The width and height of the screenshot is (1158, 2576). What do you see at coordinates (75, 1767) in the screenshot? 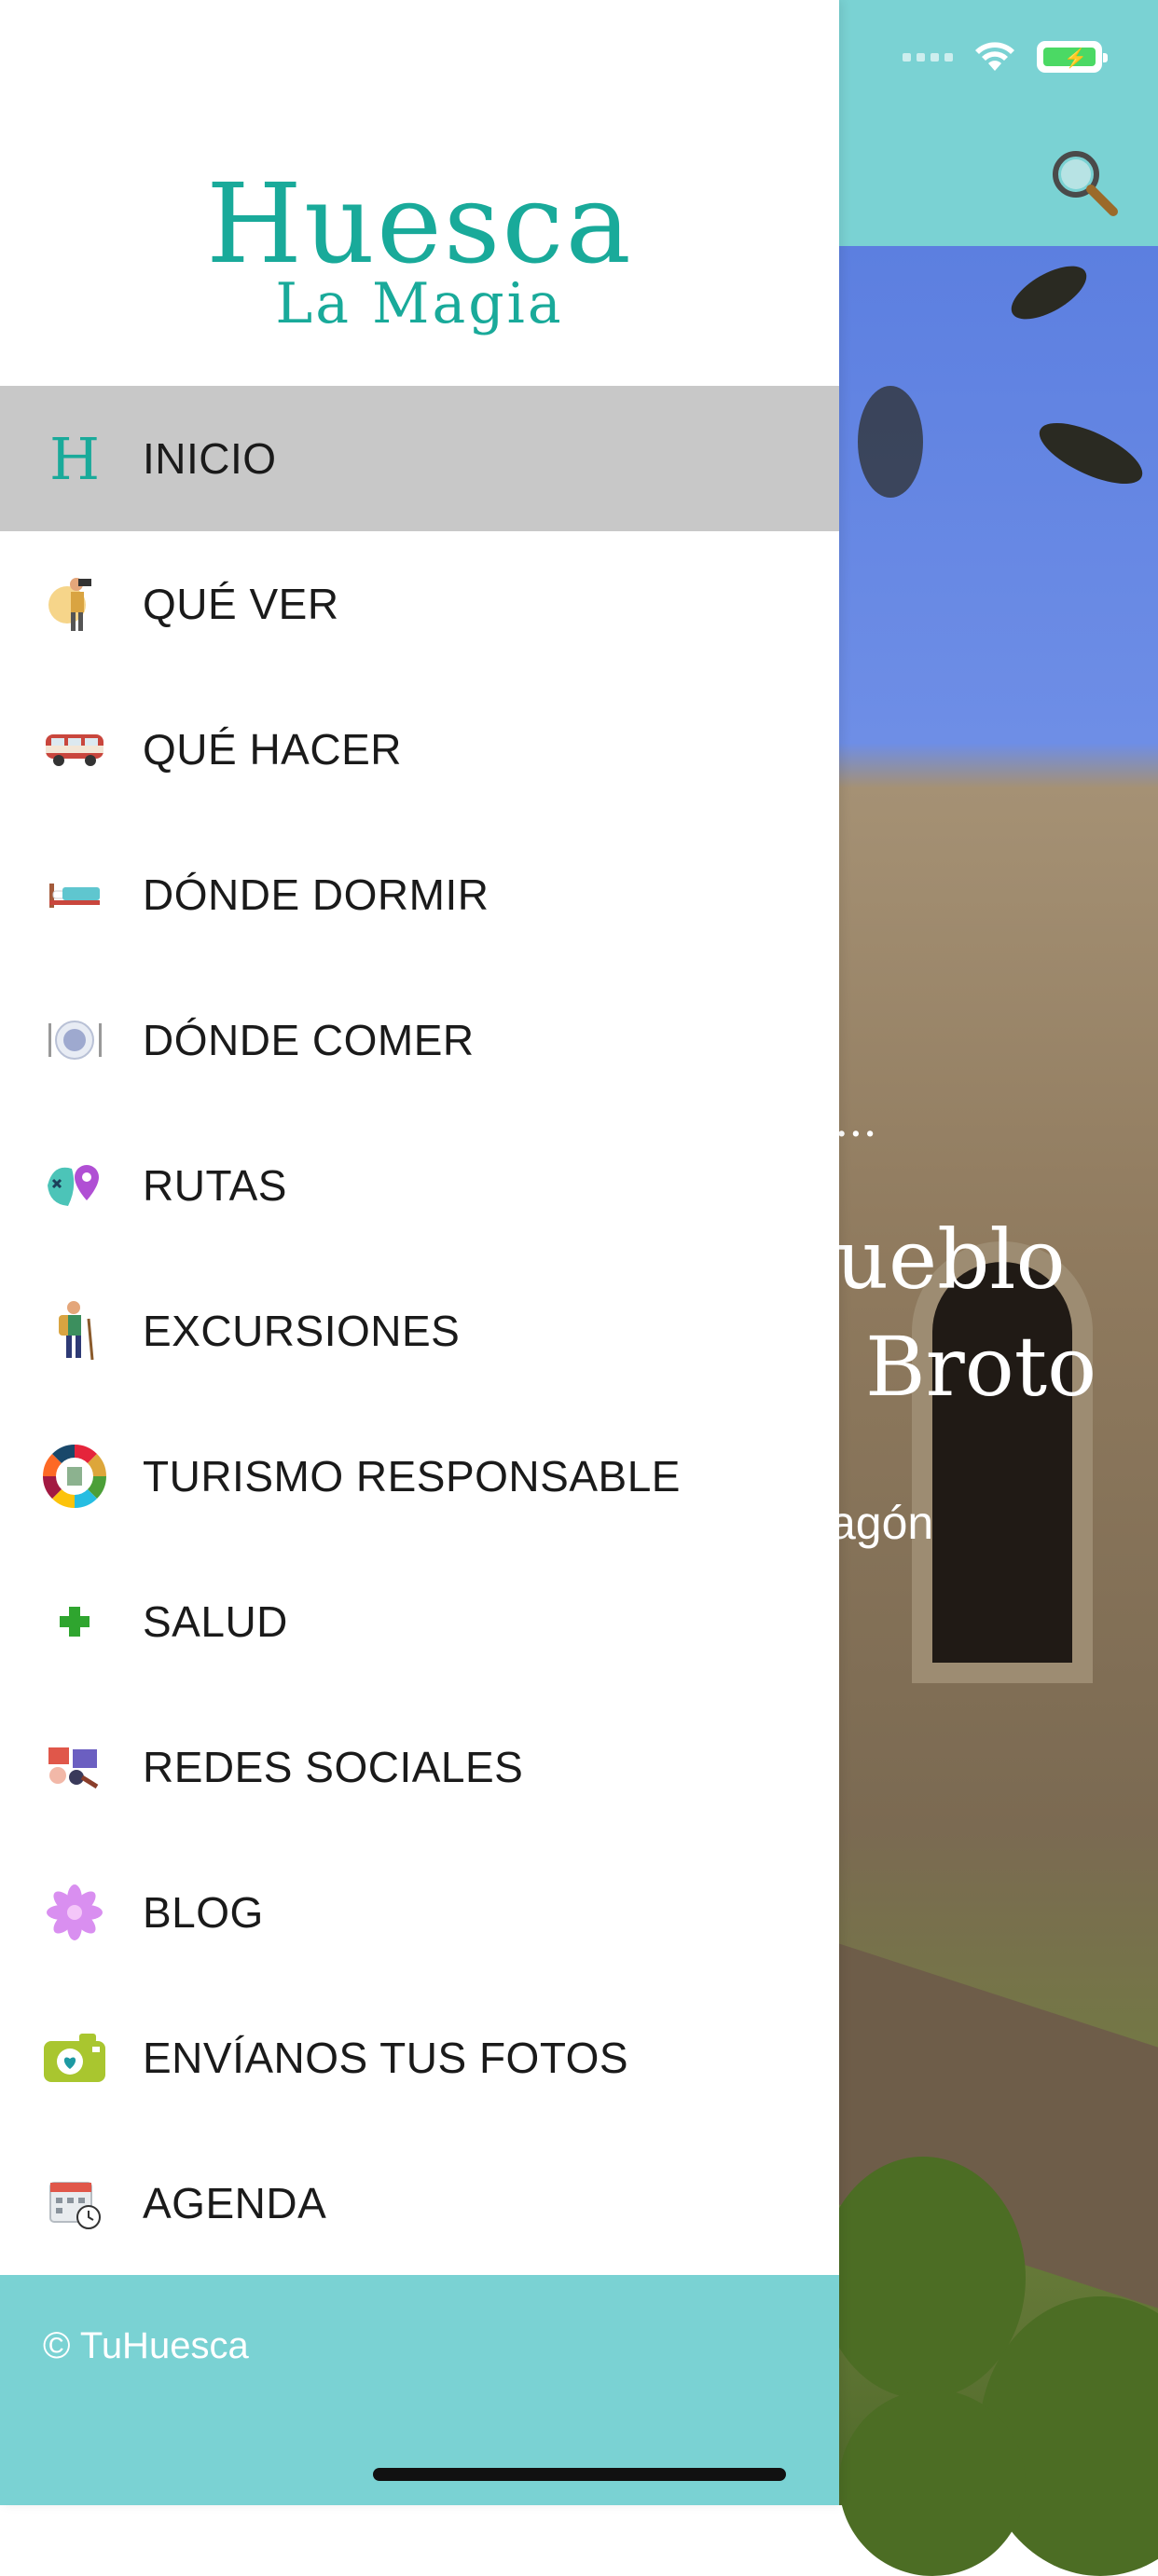
I see `social-network-icon` at bounding box center [75, 1767].